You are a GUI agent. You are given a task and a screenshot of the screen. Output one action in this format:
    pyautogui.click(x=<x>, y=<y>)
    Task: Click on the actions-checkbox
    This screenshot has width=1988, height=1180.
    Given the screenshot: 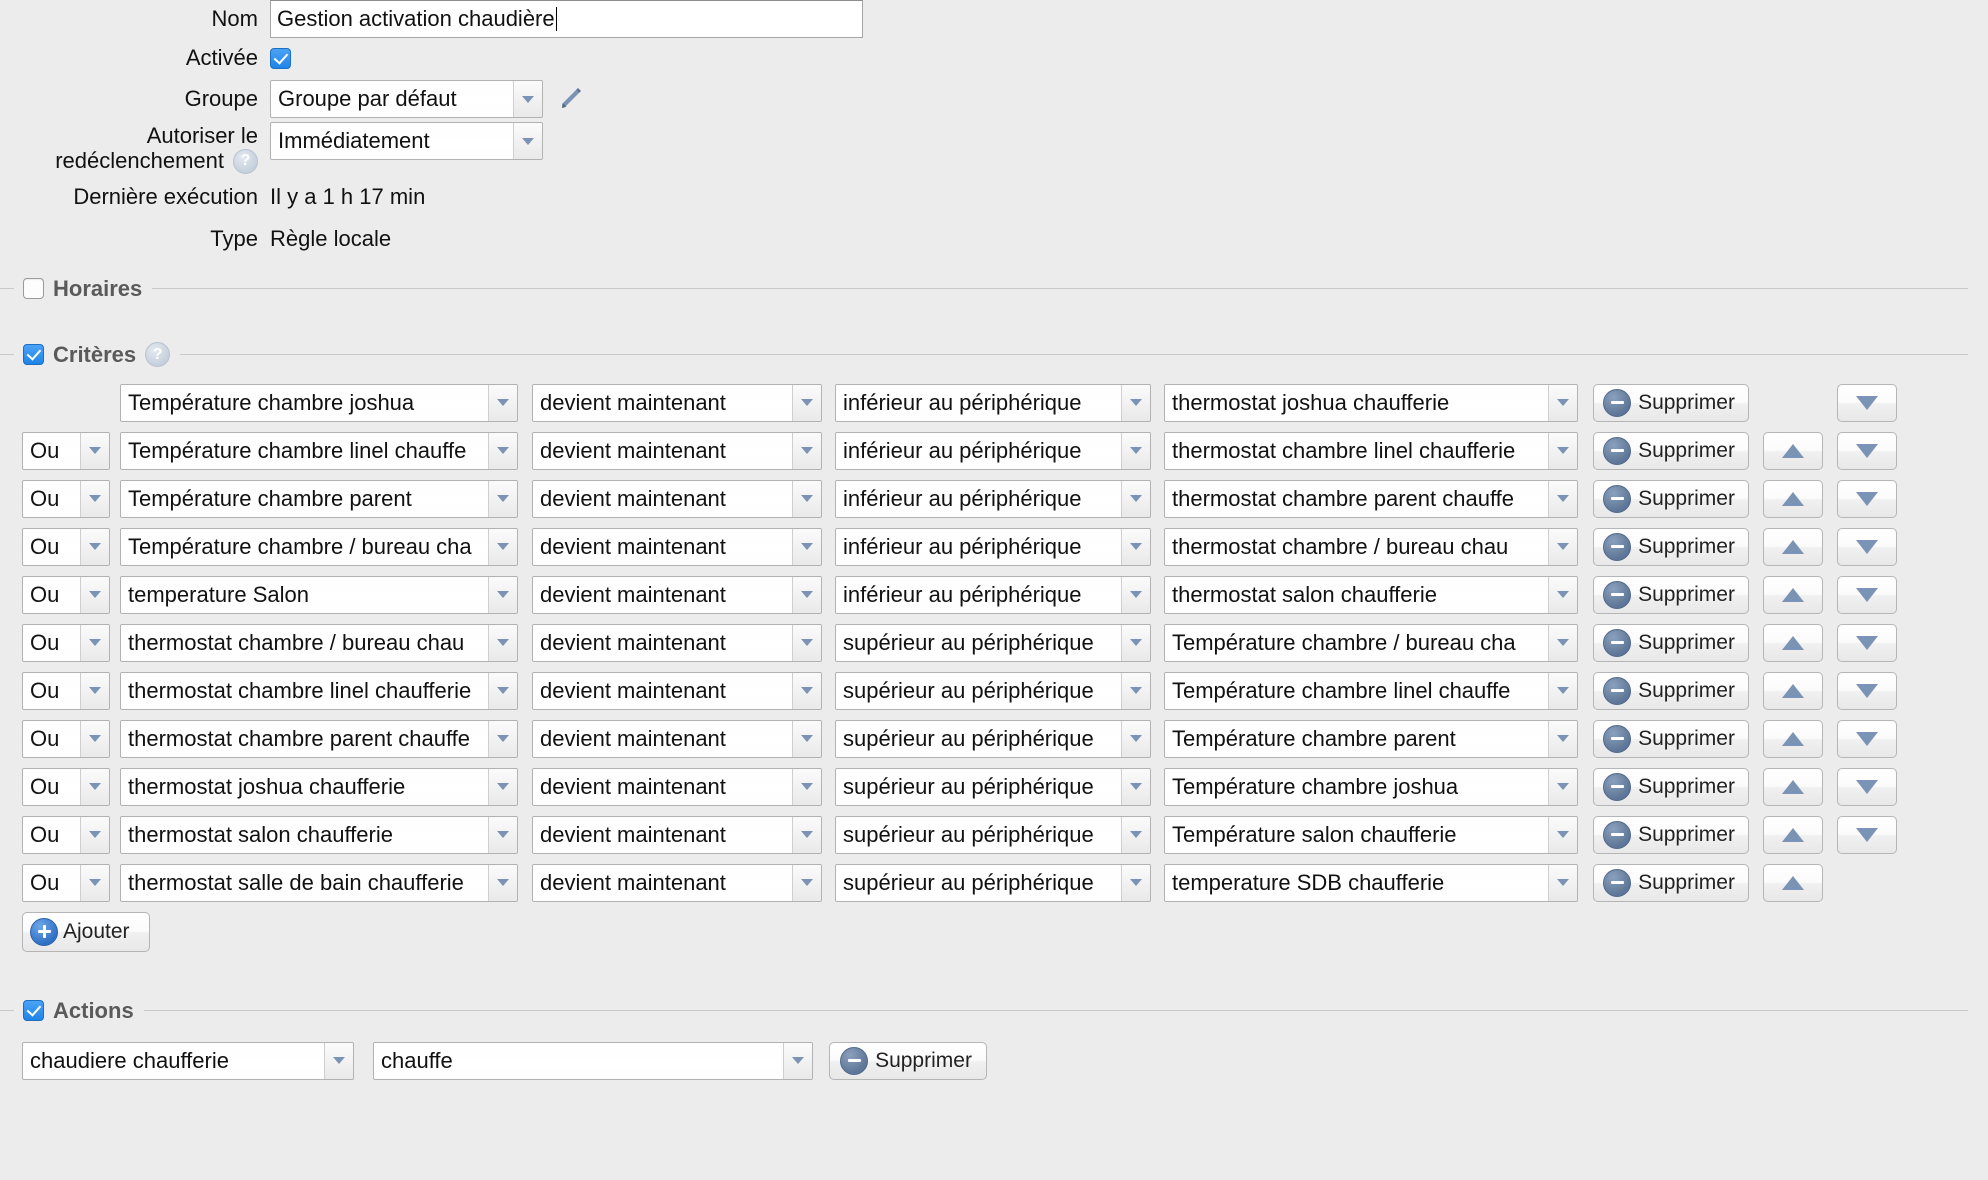 What is the action you would take?
    pyautogui.click(x=33, y=1011)
    